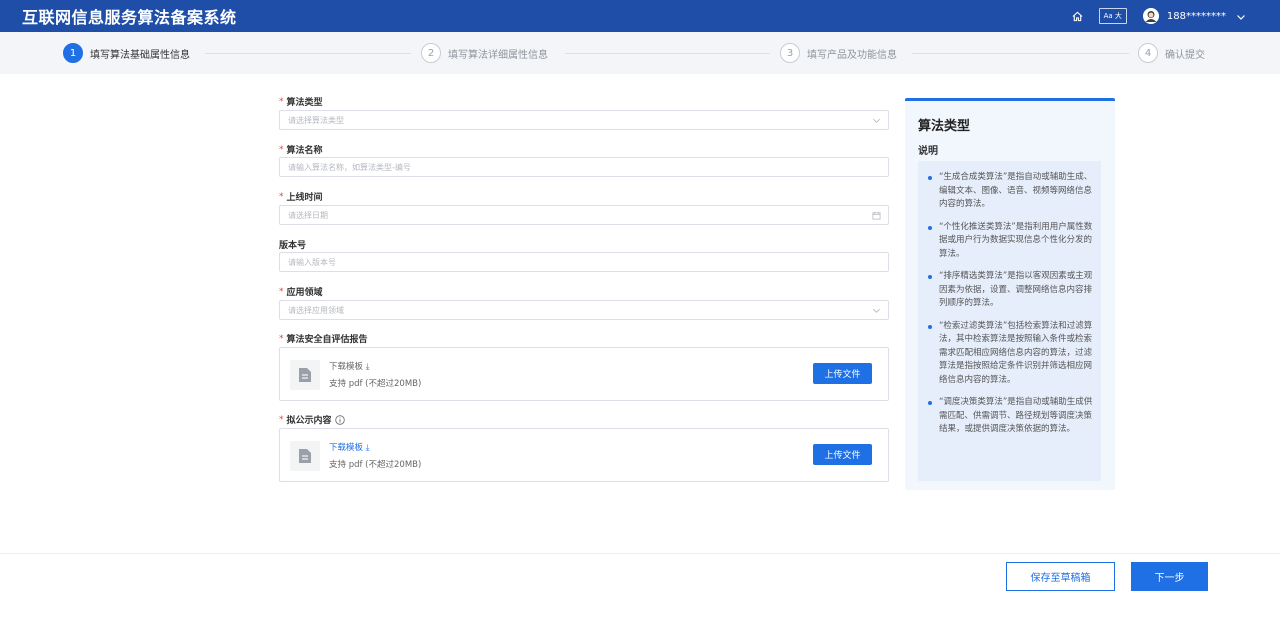 The image size is (1280, 621). Describe the element at coordinates (1078, 16) in the screenshot. I see `home-icon` at that location.